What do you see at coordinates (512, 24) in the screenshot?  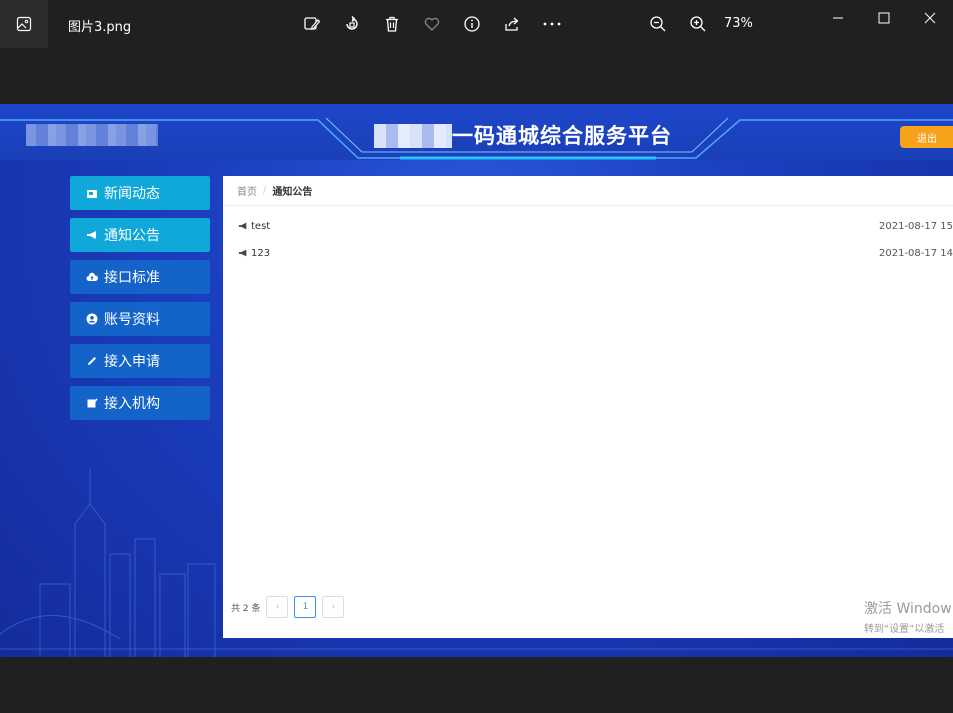 I see `share-icon` at bounding box center [512, 24].